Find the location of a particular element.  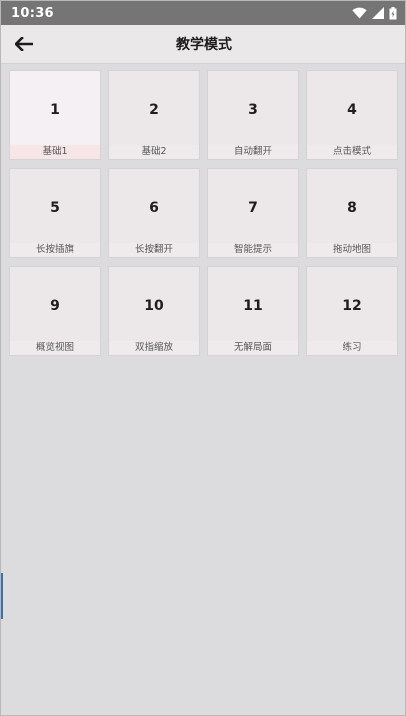

level-label: 基础2 is located at coordinates (154, 152).